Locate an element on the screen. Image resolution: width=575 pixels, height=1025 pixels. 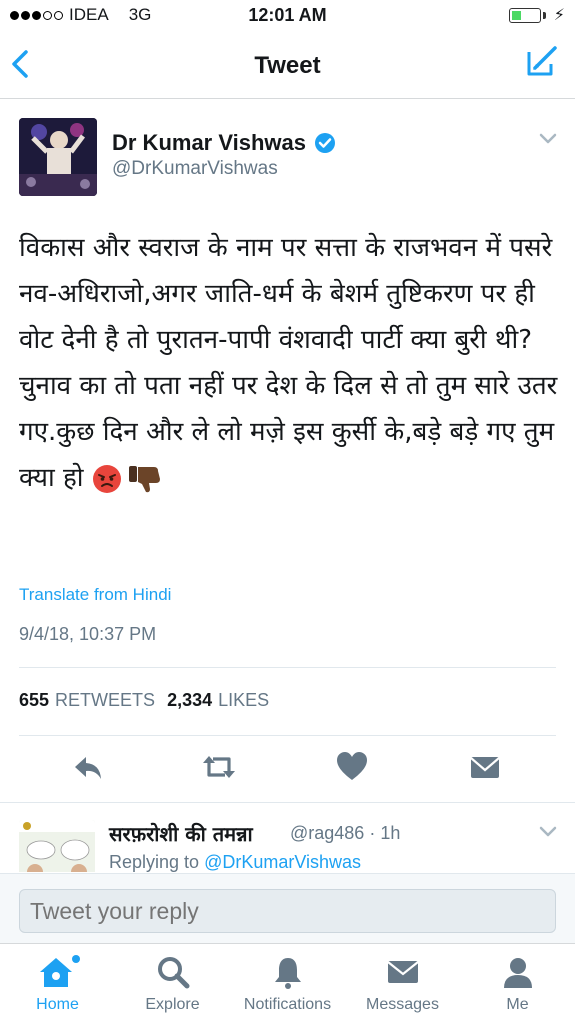
tab-home-label: Home is located at coordinates (57, 1004).